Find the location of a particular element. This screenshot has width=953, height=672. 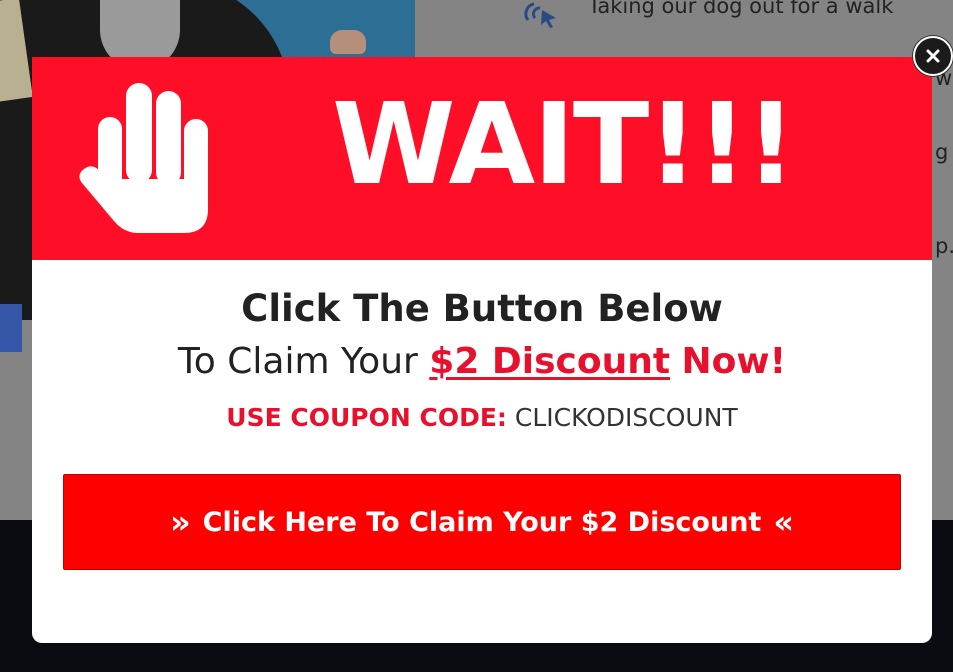

double-chevron-left-icon: « is located at coordinates (783, 522).